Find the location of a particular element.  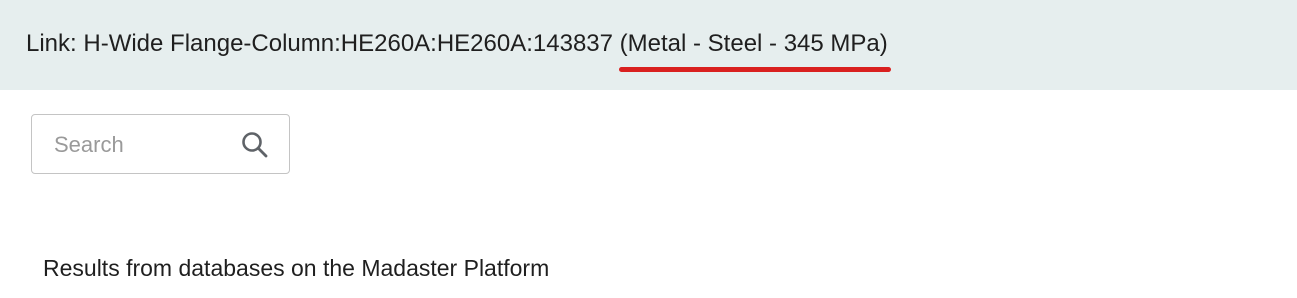

search-icon is located at coordinates (255, 145).